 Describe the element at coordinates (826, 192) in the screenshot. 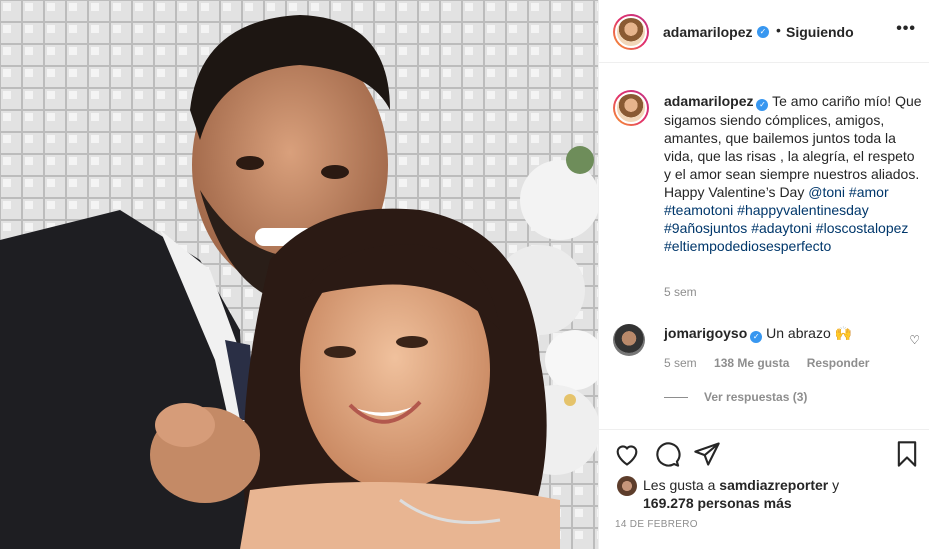

I see `caption-mention: @toni` at that location.